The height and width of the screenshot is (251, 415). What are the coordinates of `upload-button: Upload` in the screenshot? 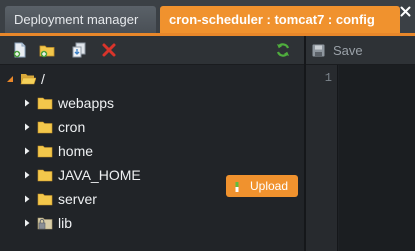 It's located at (262, 186).